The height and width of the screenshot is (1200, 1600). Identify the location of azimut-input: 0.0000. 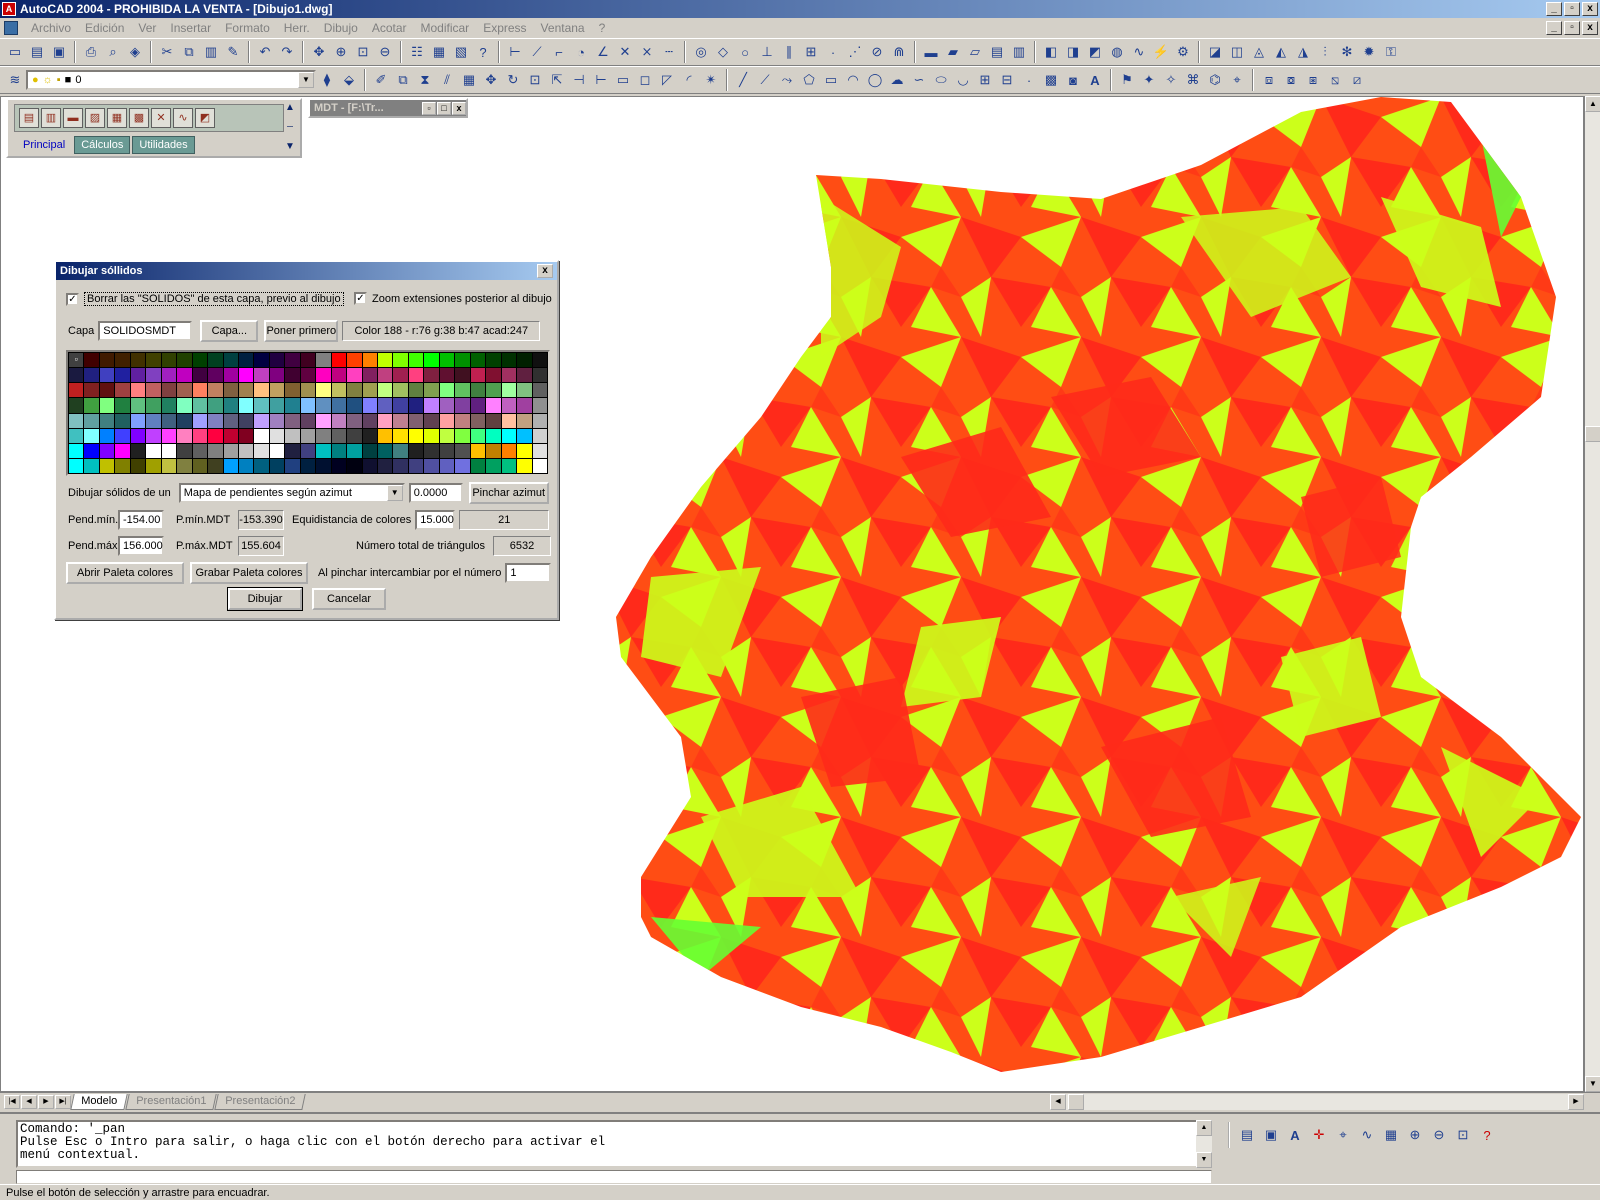
(435, 493).